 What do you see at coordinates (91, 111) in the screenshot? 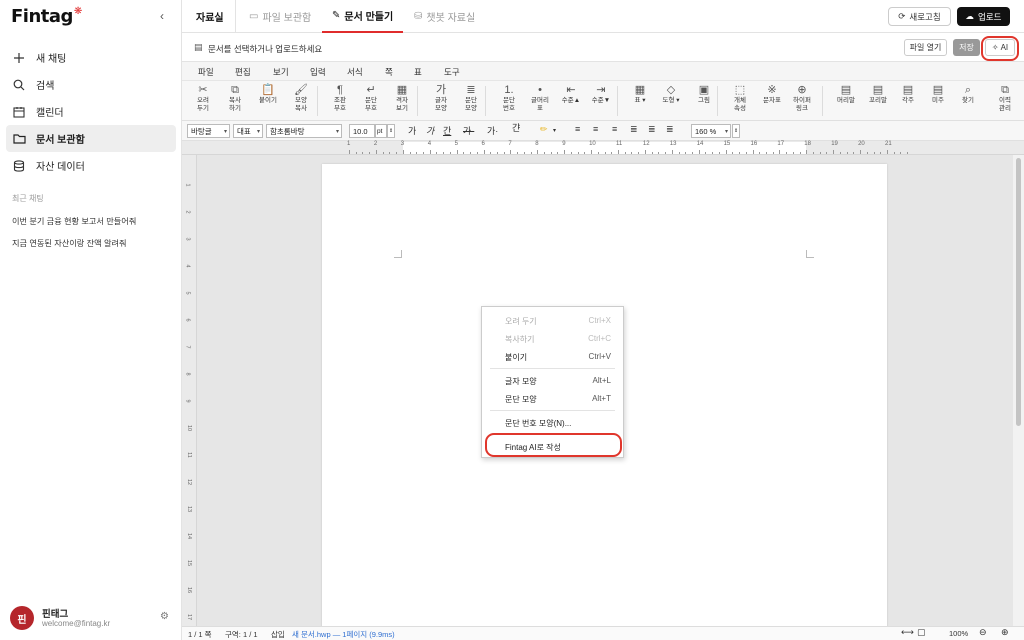
I see `sidebar-item-calendar: 캘린더` at bounding box center [91, 111].